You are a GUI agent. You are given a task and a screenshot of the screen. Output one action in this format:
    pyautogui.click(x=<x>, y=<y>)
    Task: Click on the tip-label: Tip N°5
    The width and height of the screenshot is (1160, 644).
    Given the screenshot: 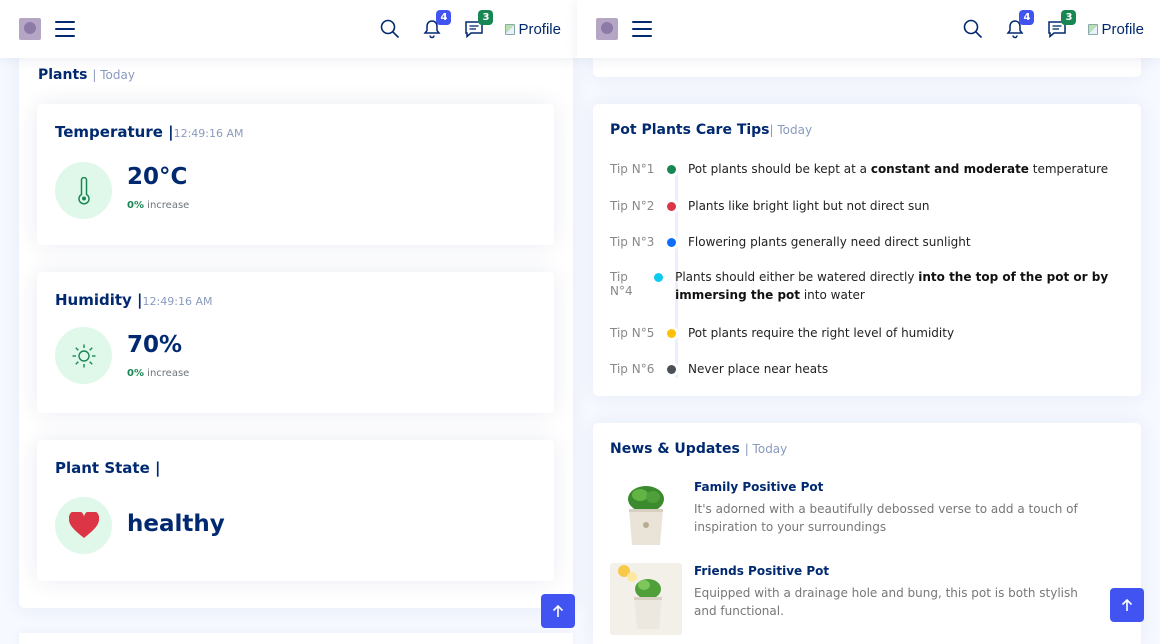 What is the action you would take?
    pyautogui.click(x=632, y=333)
    